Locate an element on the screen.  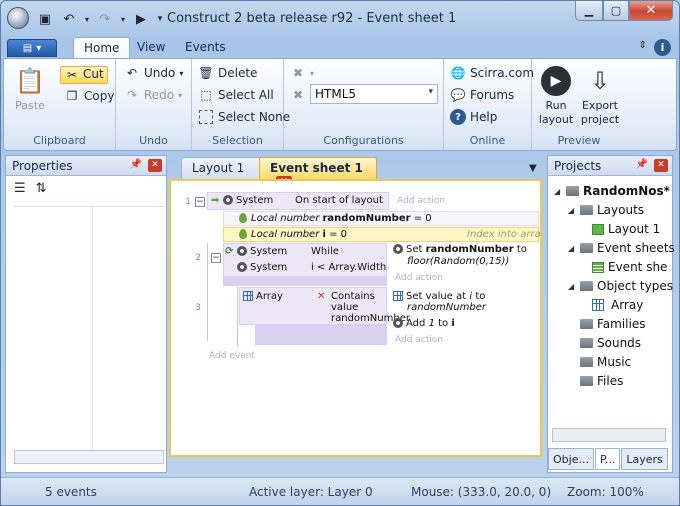
app-logo-icon is located at coordinates (18, 18).